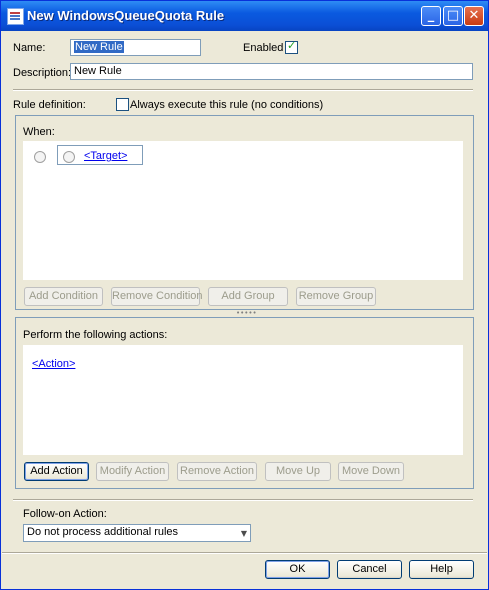 This screenshot has width=489, height=590. I want to click on window-title: New WindowsQueueQuota Rule, so click(126, 15).